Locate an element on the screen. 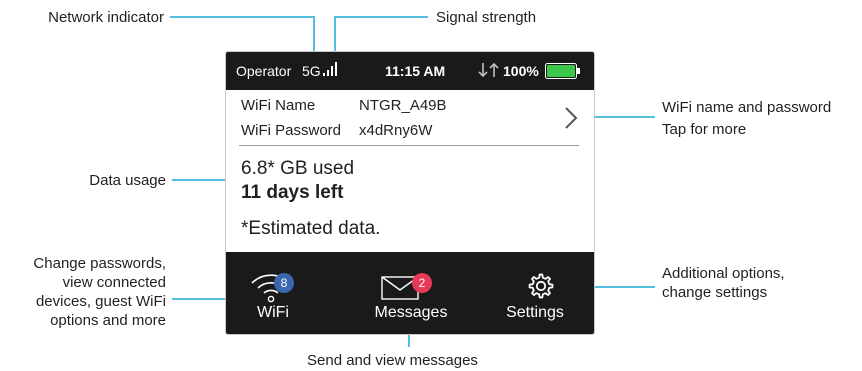 This screenshot has width=862, height=371. wifi-password-row: WiFi Password x4dRny6W is located at coordinates (336, 131).